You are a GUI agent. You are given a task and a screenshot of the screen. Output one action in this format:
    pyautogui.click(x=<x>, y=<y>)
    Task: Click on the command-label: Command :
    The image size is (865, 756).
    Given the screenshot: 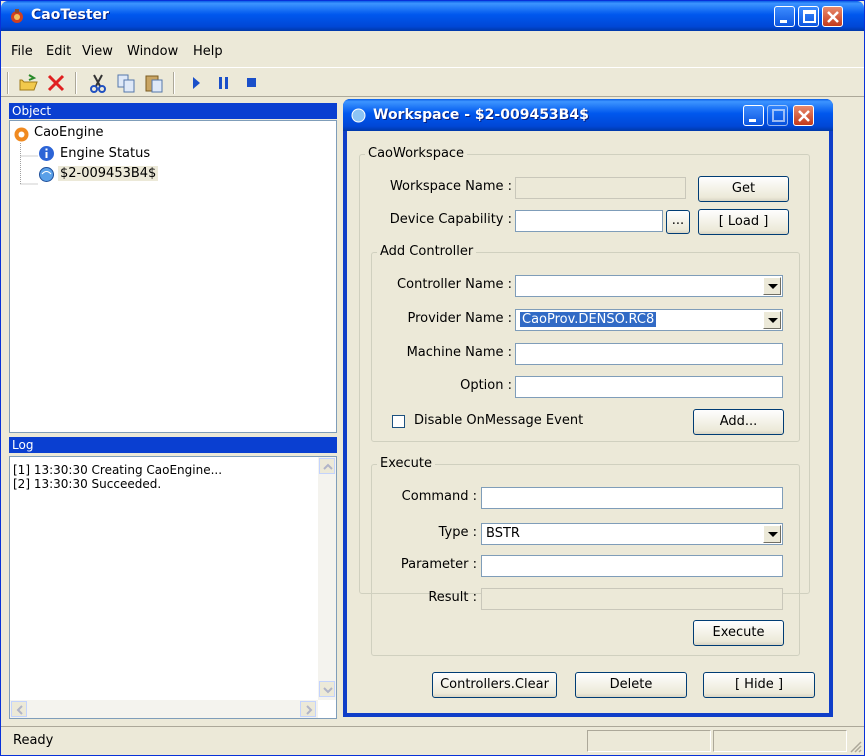 What is the action you would take?
    pyautogui.click(x=439, y=496)
    